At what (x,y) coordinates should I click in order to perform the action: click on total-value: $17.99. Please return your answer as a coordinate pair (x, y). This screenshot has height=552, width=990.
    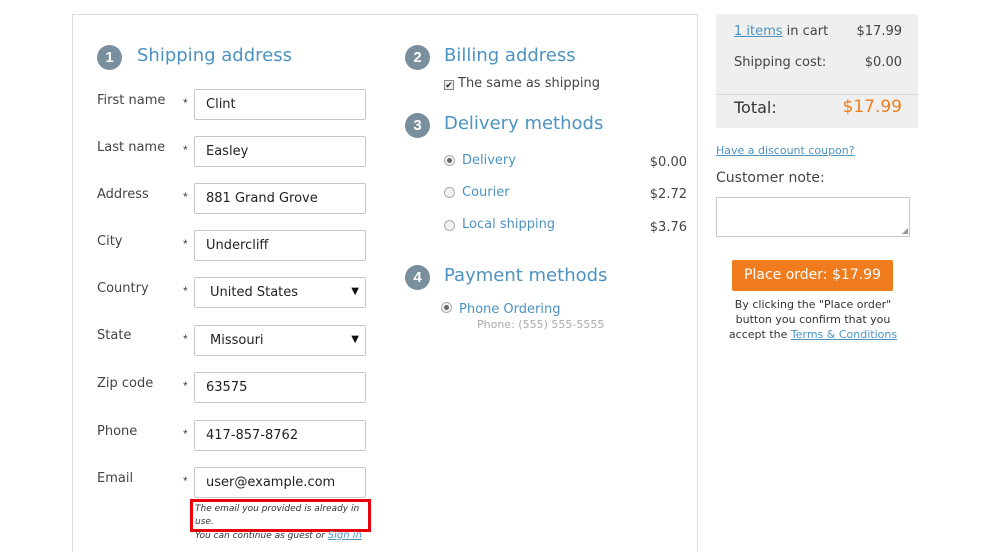
    Looking at the image, I should click on (872, 107).